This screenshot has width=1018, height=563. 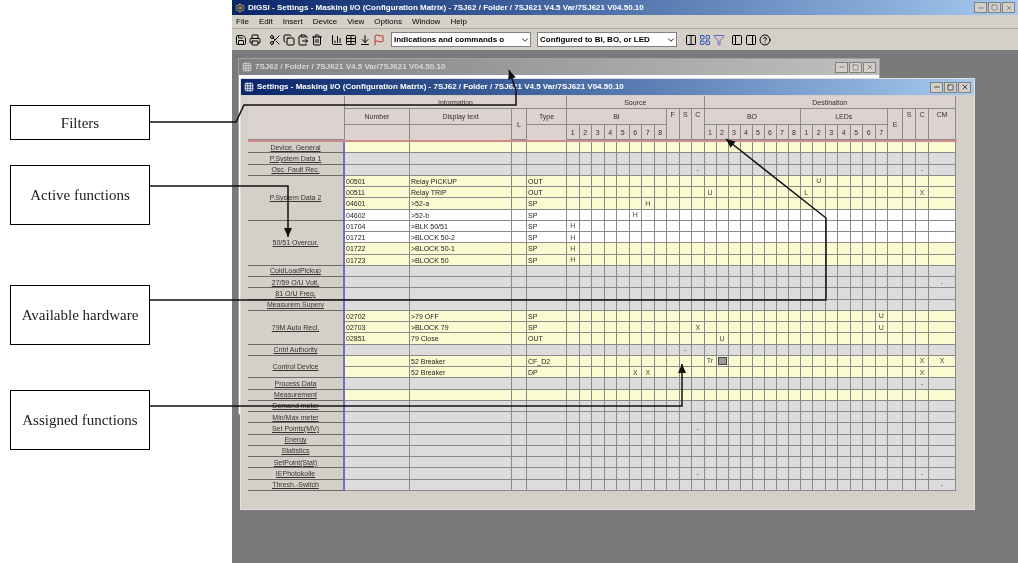 What do you see at coordinates (719, 39) in the screenshot?
I see `filter-icon` at bounding box center [719, 39].